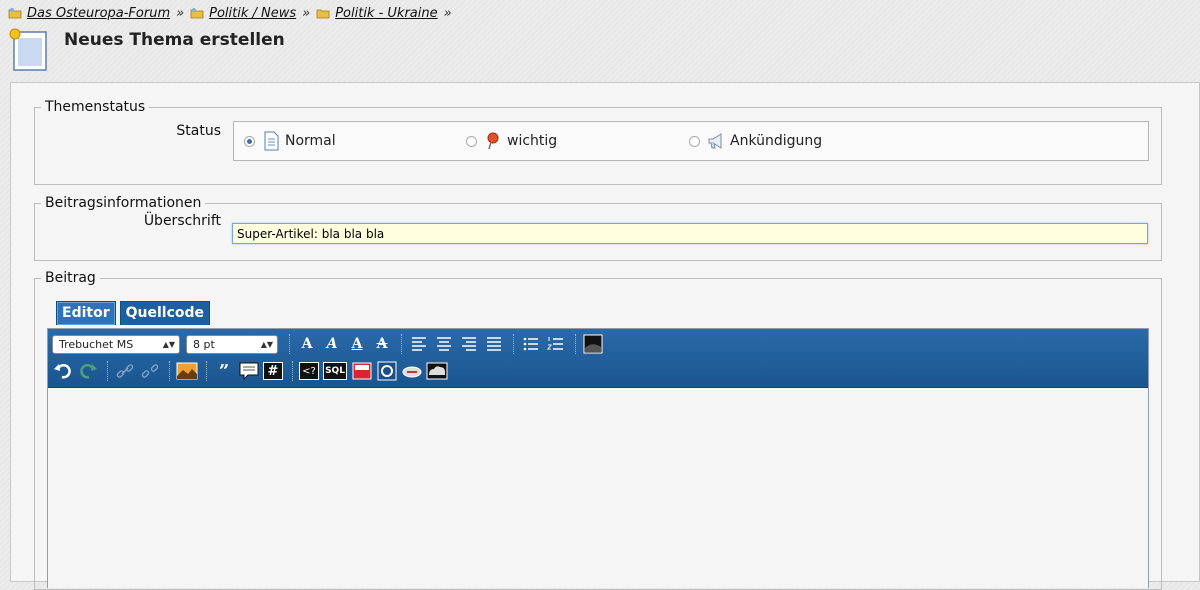 This screenshot has width=1200, height=590. What do you see at coordinates (28, 49) in the screenshot?
I see `new-thread-icon` at bounding box center [28, 49].